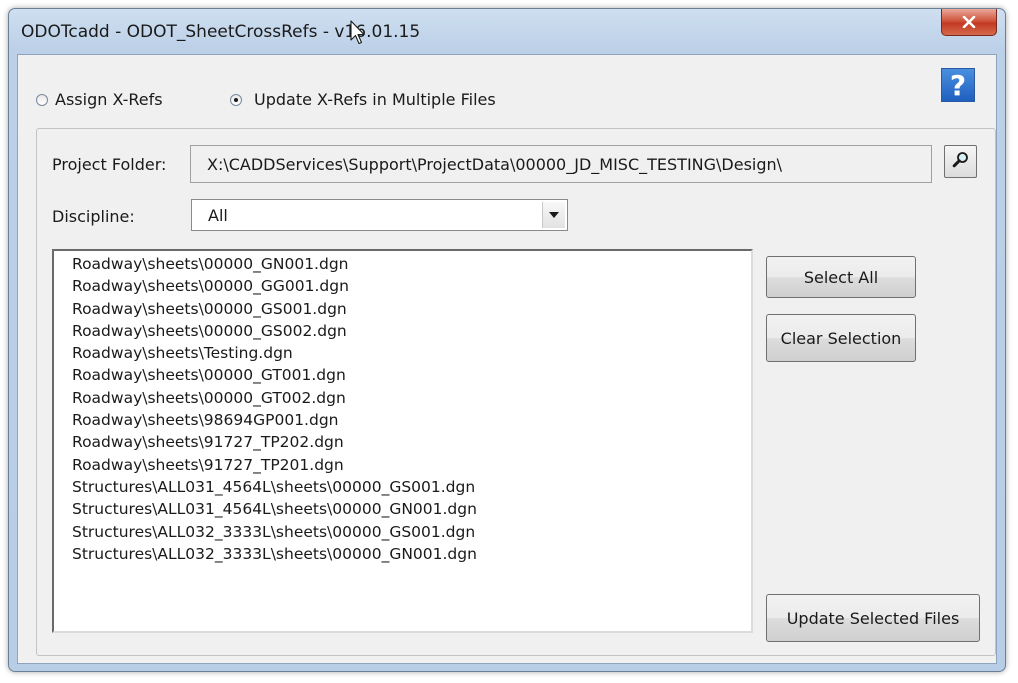  Describe the element at coordinates (42, 99) in the screenshot. I see `radio-assign-xrefs-circle` at that location.